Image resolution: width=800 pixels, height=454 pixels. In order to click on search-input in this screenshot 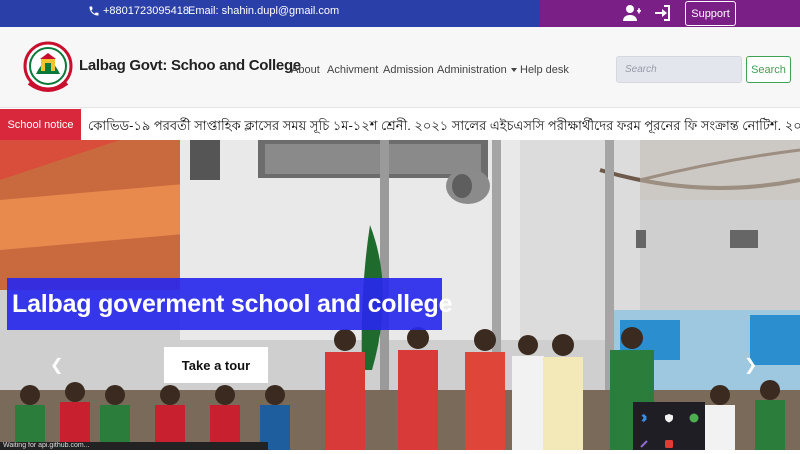, I will do `click(679, 69)`.